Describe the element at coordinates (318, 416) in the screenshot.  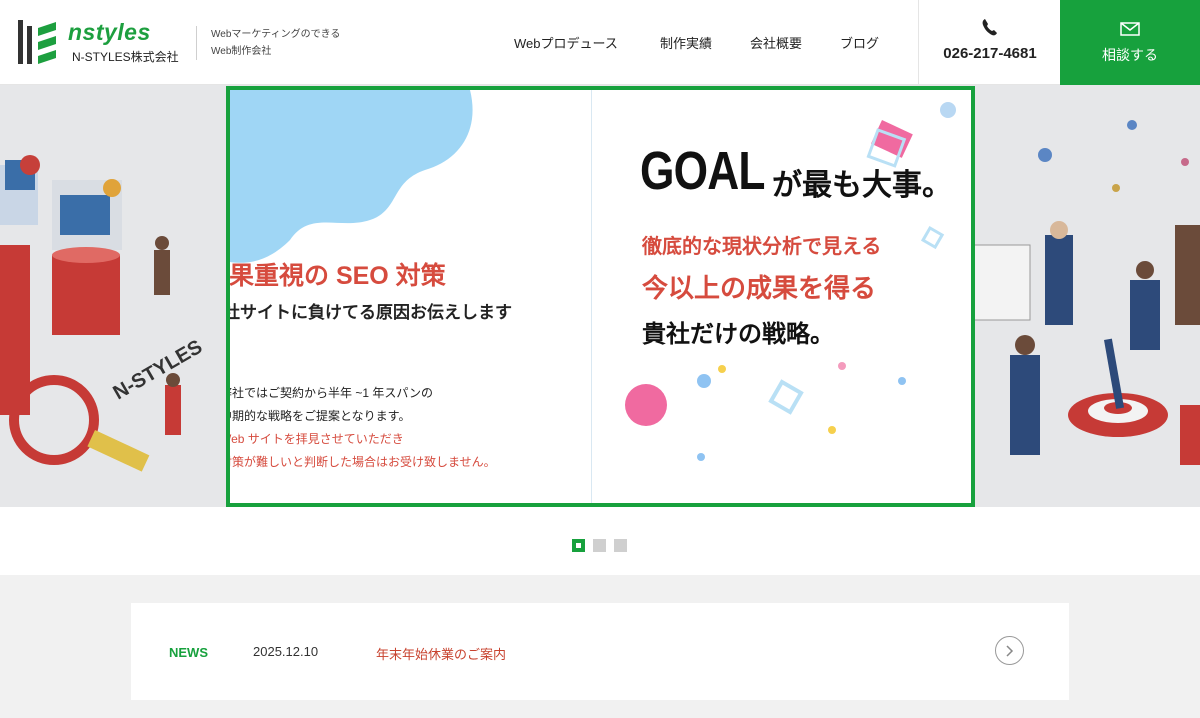
I see `seo-body-line-2: 中期的な戦略をご提案となります。` at that location.